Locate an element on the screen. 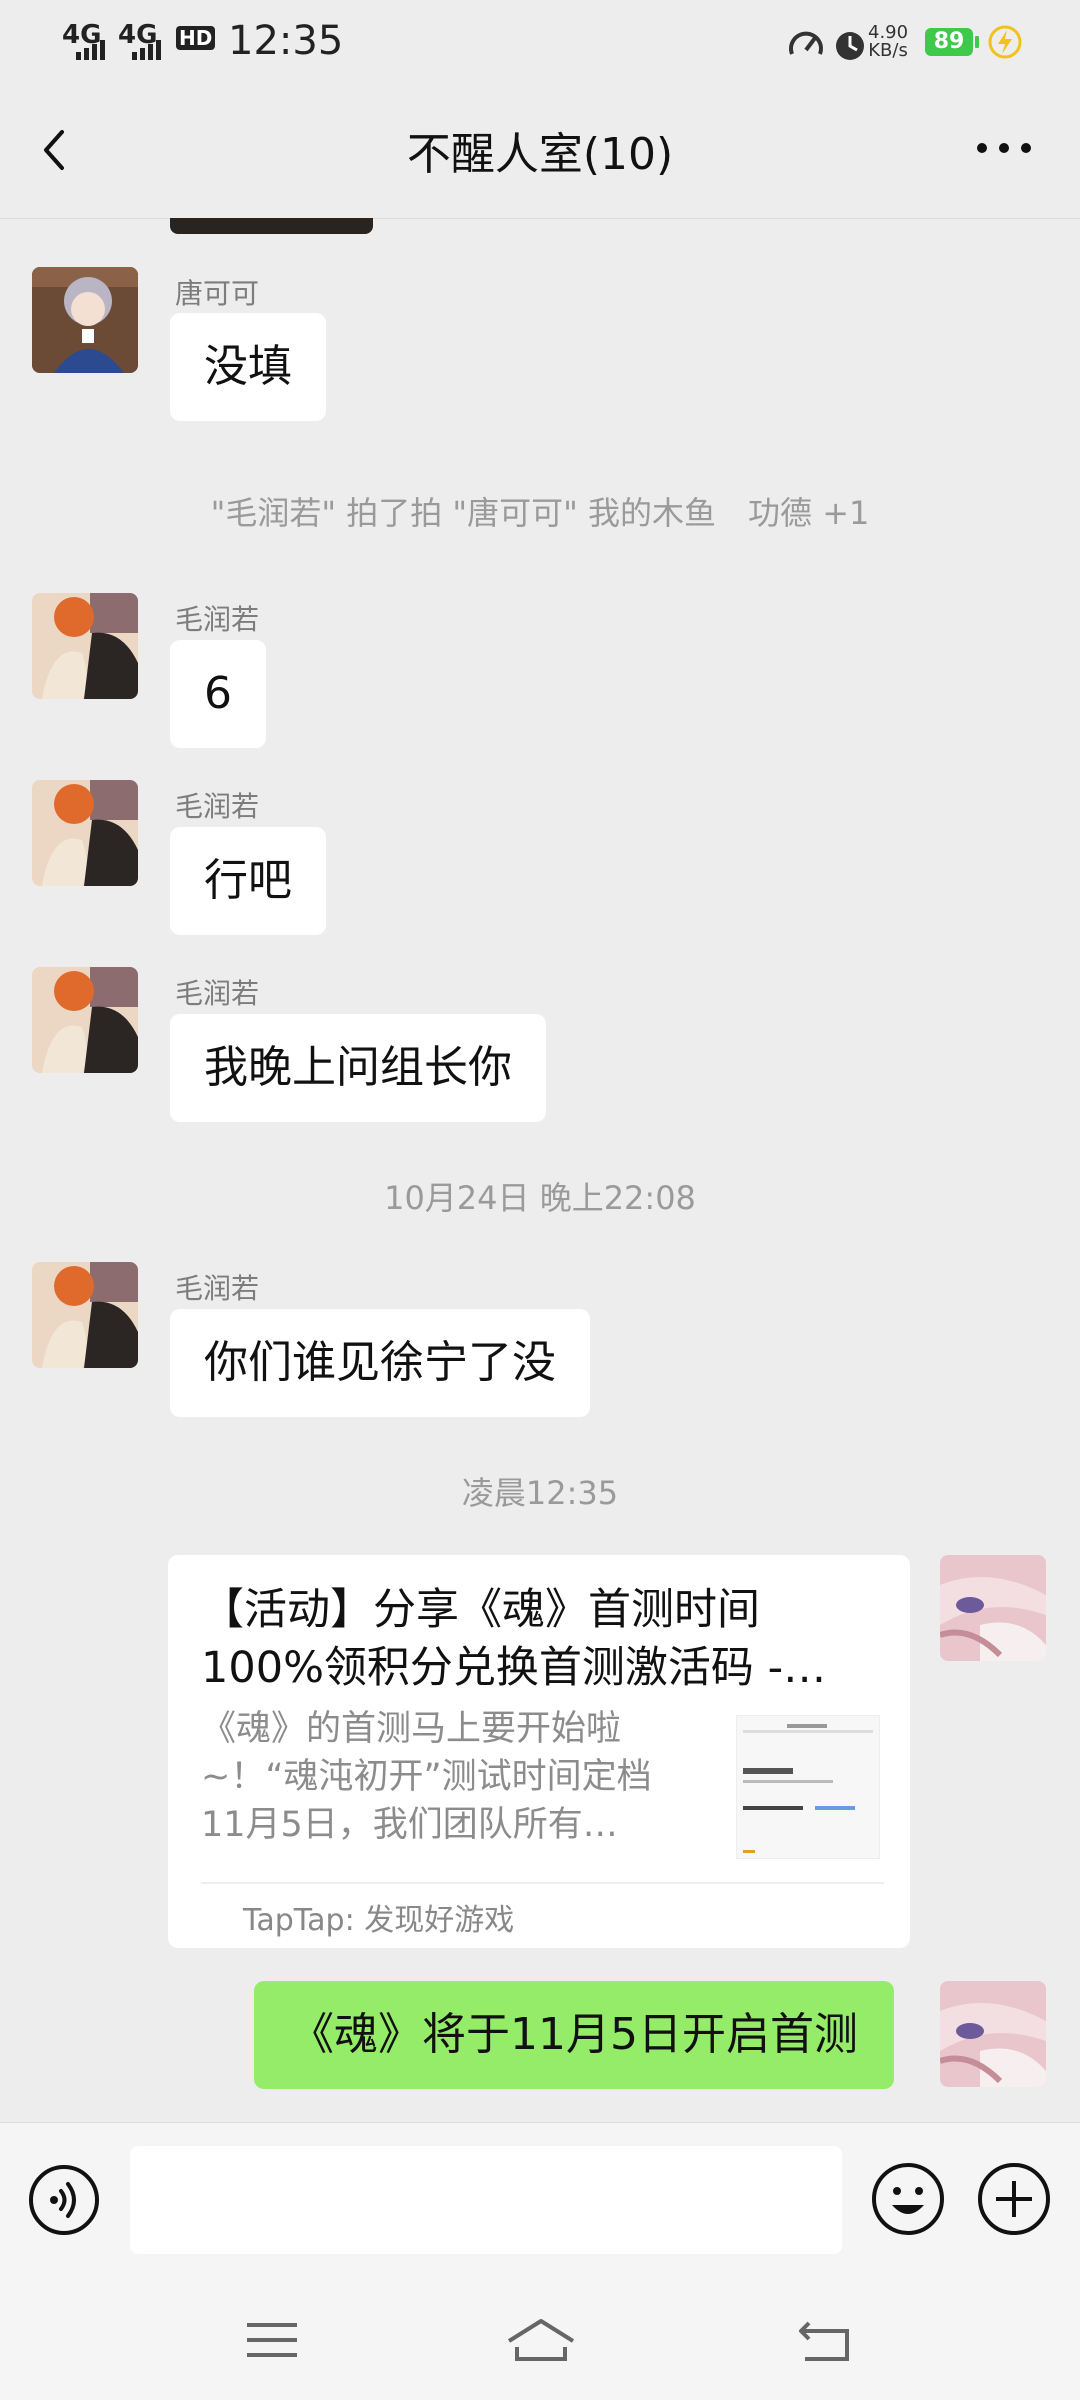  timestamp: 凌晨12:35 is located at coordinates (540, 1493).